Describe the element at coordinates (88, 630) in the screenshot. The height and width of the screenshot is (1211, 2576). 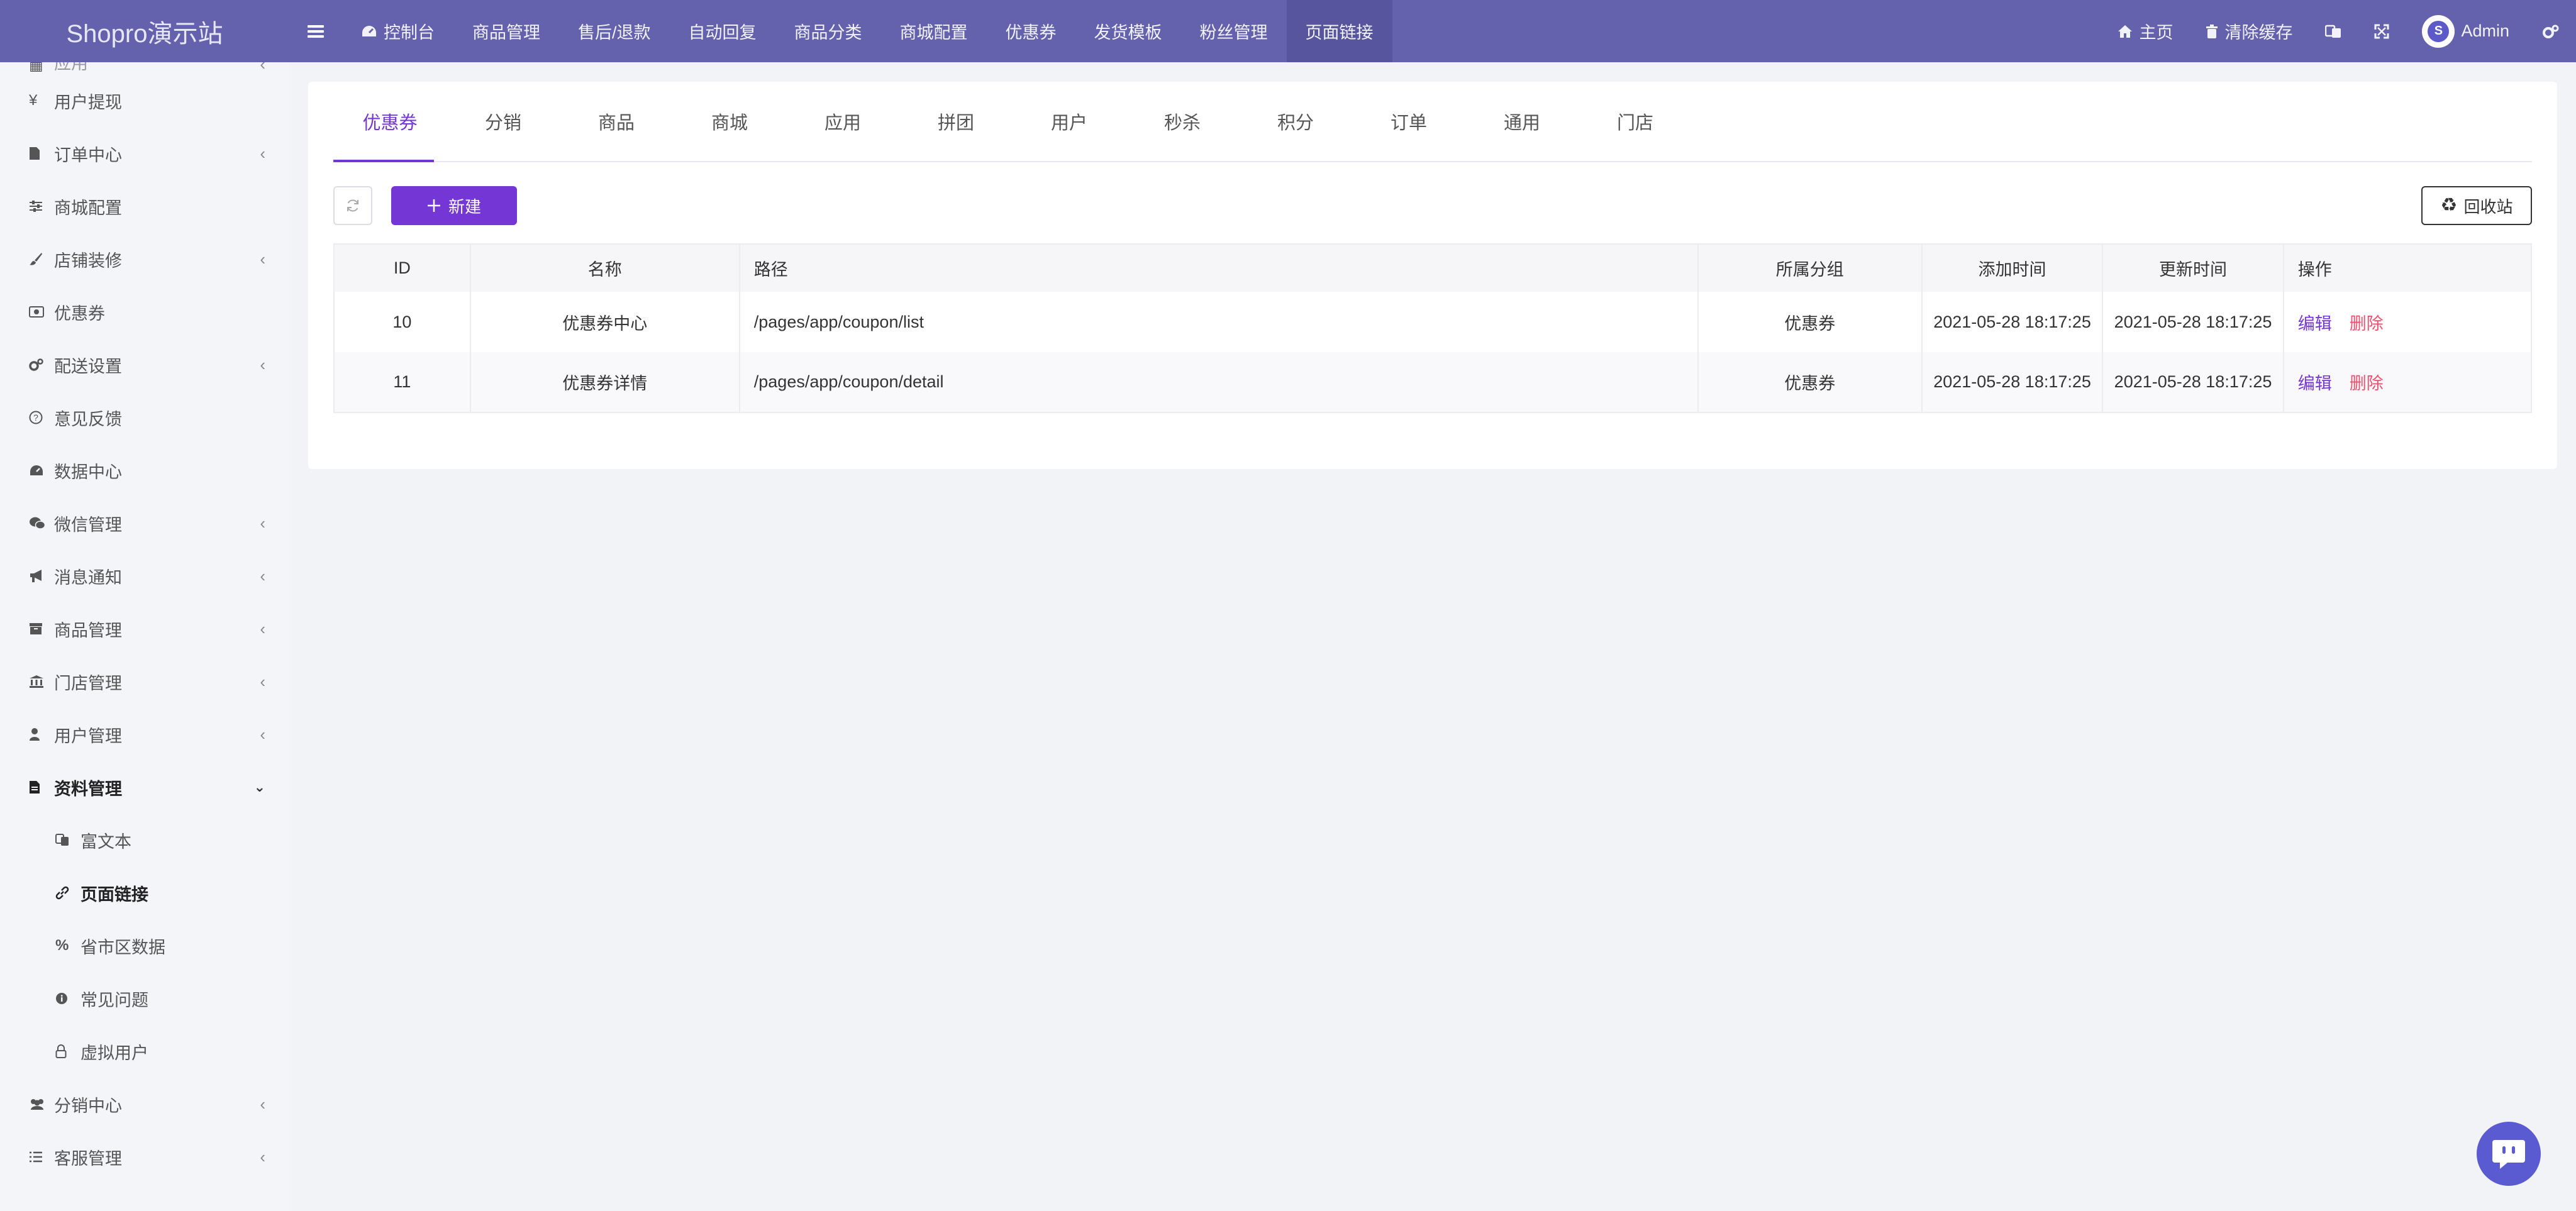
I see `sidebar-item-label: 商品管理` at that location.